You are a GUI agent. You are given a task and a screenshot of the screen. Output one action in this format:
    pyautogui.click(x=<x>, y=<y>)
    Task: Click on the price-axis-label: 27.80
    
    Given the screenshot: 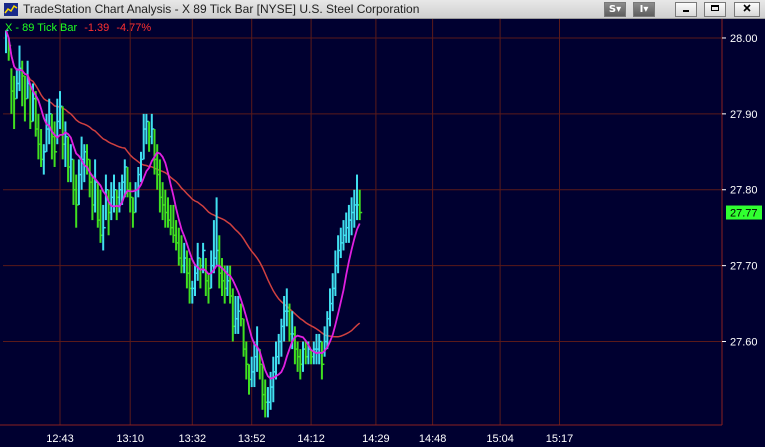 What is the action you would take?
    pyautogui.click(x=744, y=191)
    